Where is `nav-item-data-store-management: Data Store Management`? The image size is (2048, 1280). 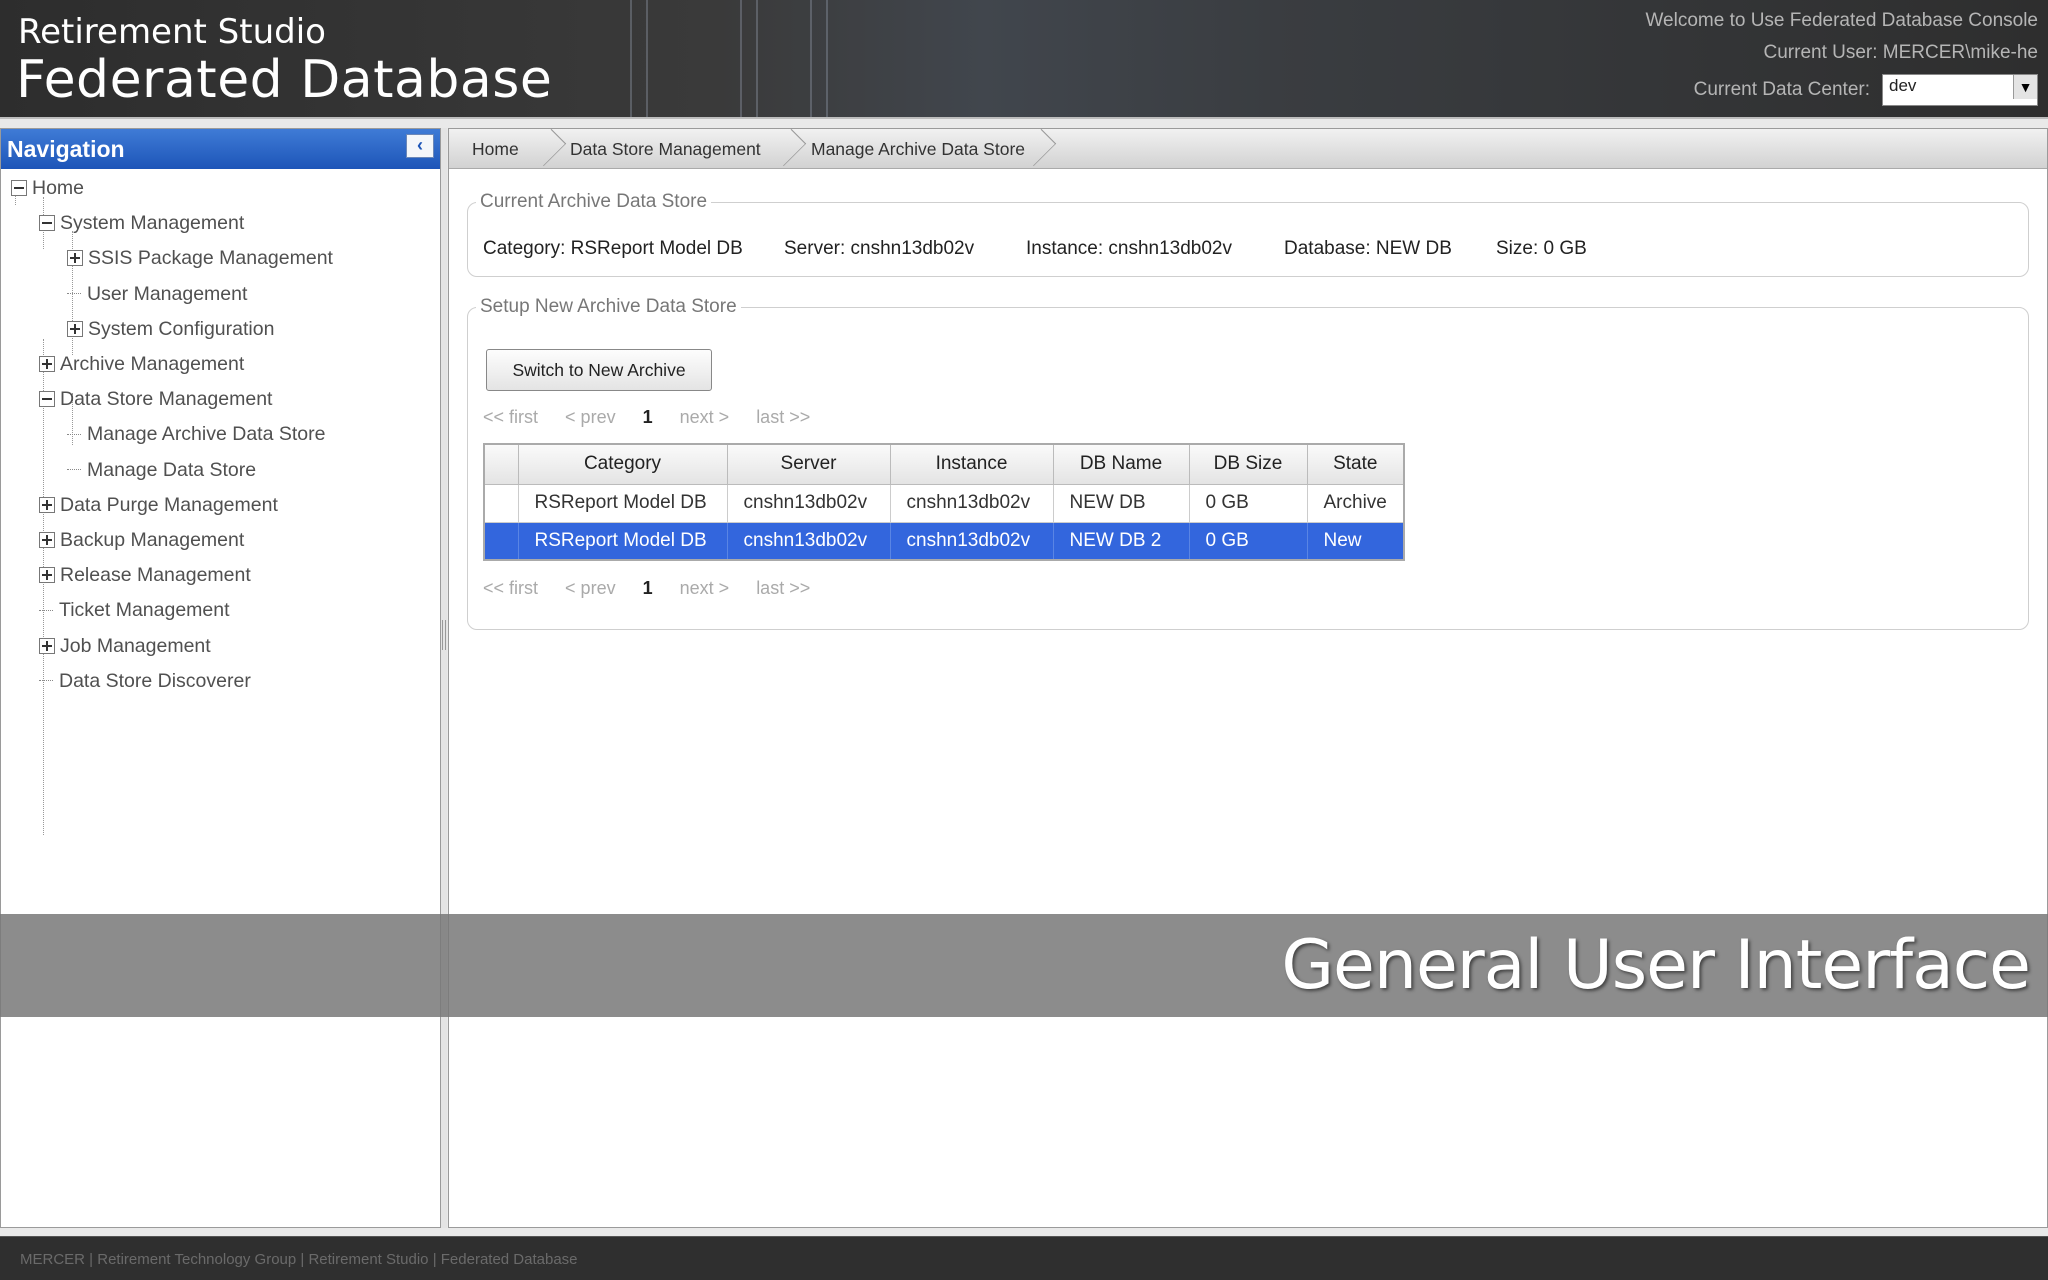
nav-item-data-store-management: Data Store Management is located at coordinates (155, 399).